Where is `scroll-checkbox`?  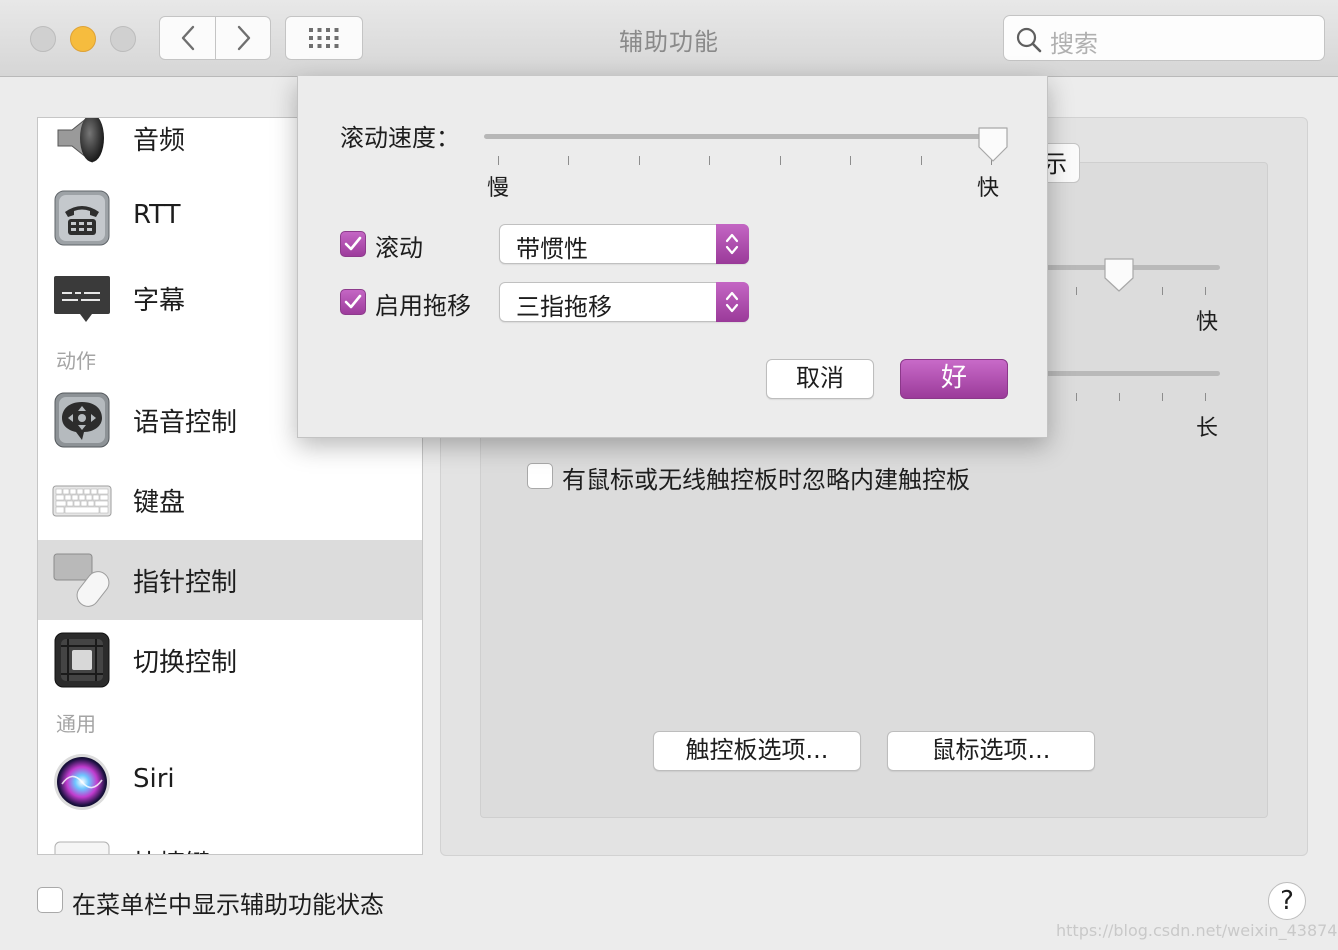 scroll-checkbox is located at coordinates (353, 244).